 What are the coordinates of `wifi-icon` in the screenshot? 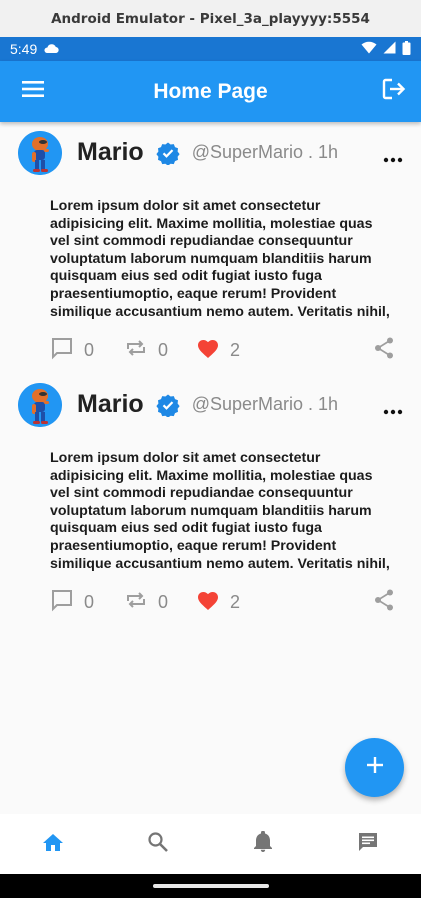 It's located at (369, 49).